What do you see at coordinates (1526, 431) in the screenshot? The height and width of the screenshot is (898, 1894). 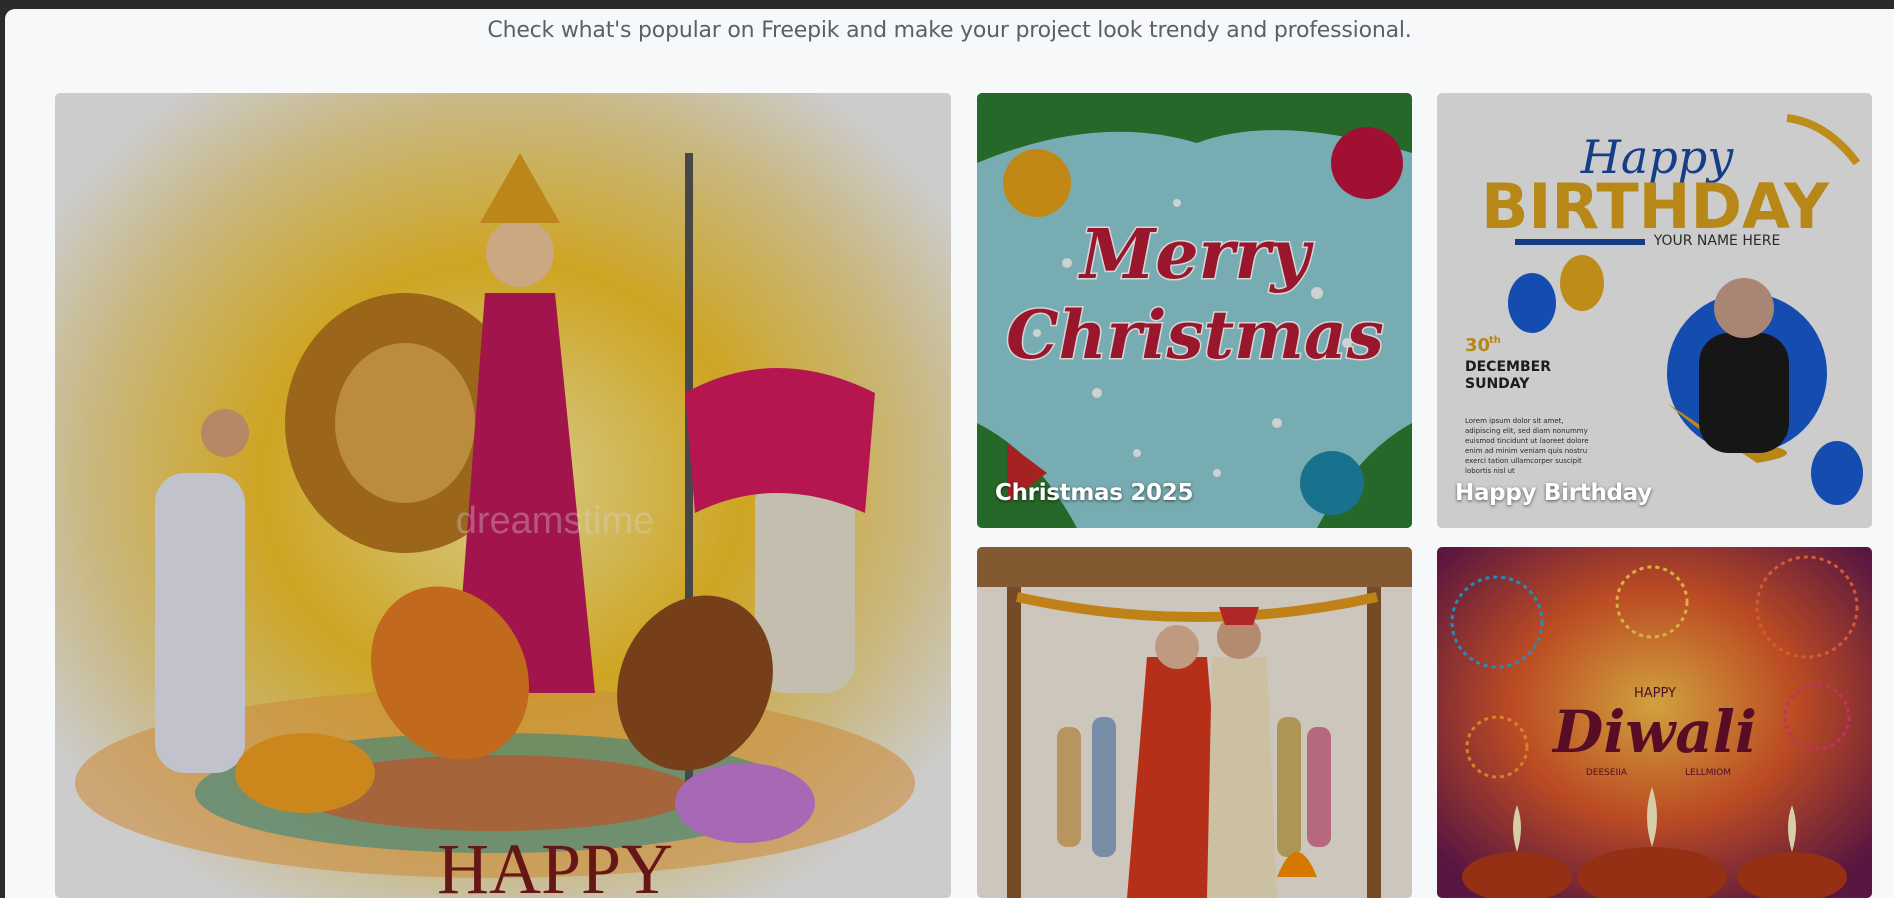 I see `birthday-lorem-2: adipiscing elit, sed diam nonummy` at bounding box center [1526, 431].